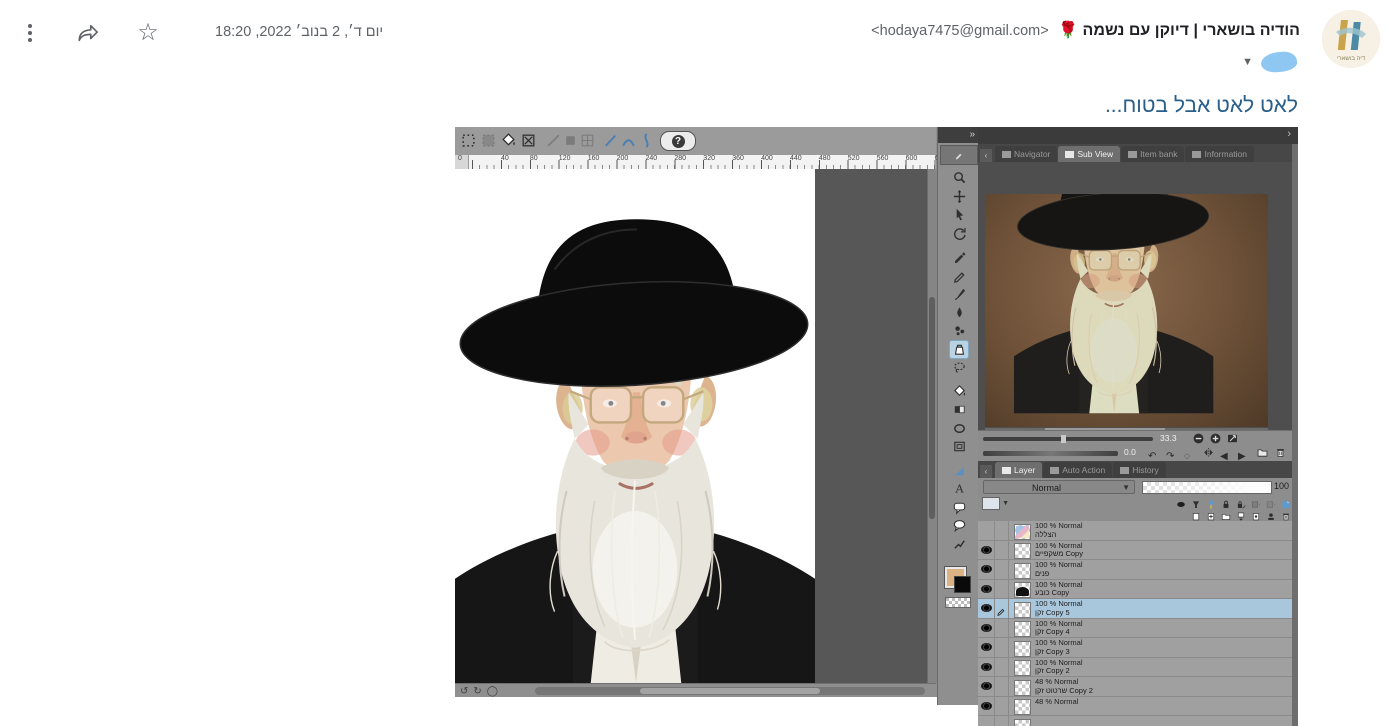  Describe the element at coordinates (959, 488) in the screenshot. I see `tool-text: A` at that location.